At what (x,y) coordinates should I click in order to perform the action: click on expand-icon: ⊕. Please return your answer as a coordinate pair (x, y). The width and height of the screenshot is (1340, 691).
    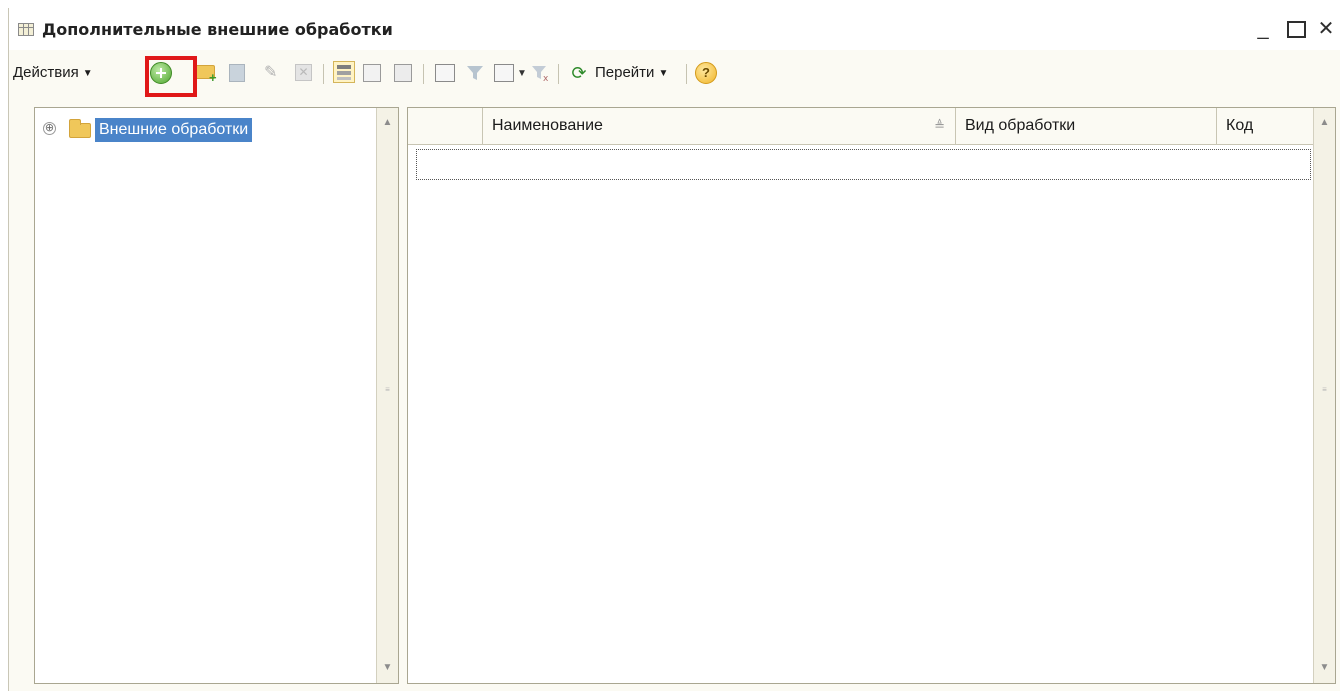
    Looking at the image, I should click on (49, 128).